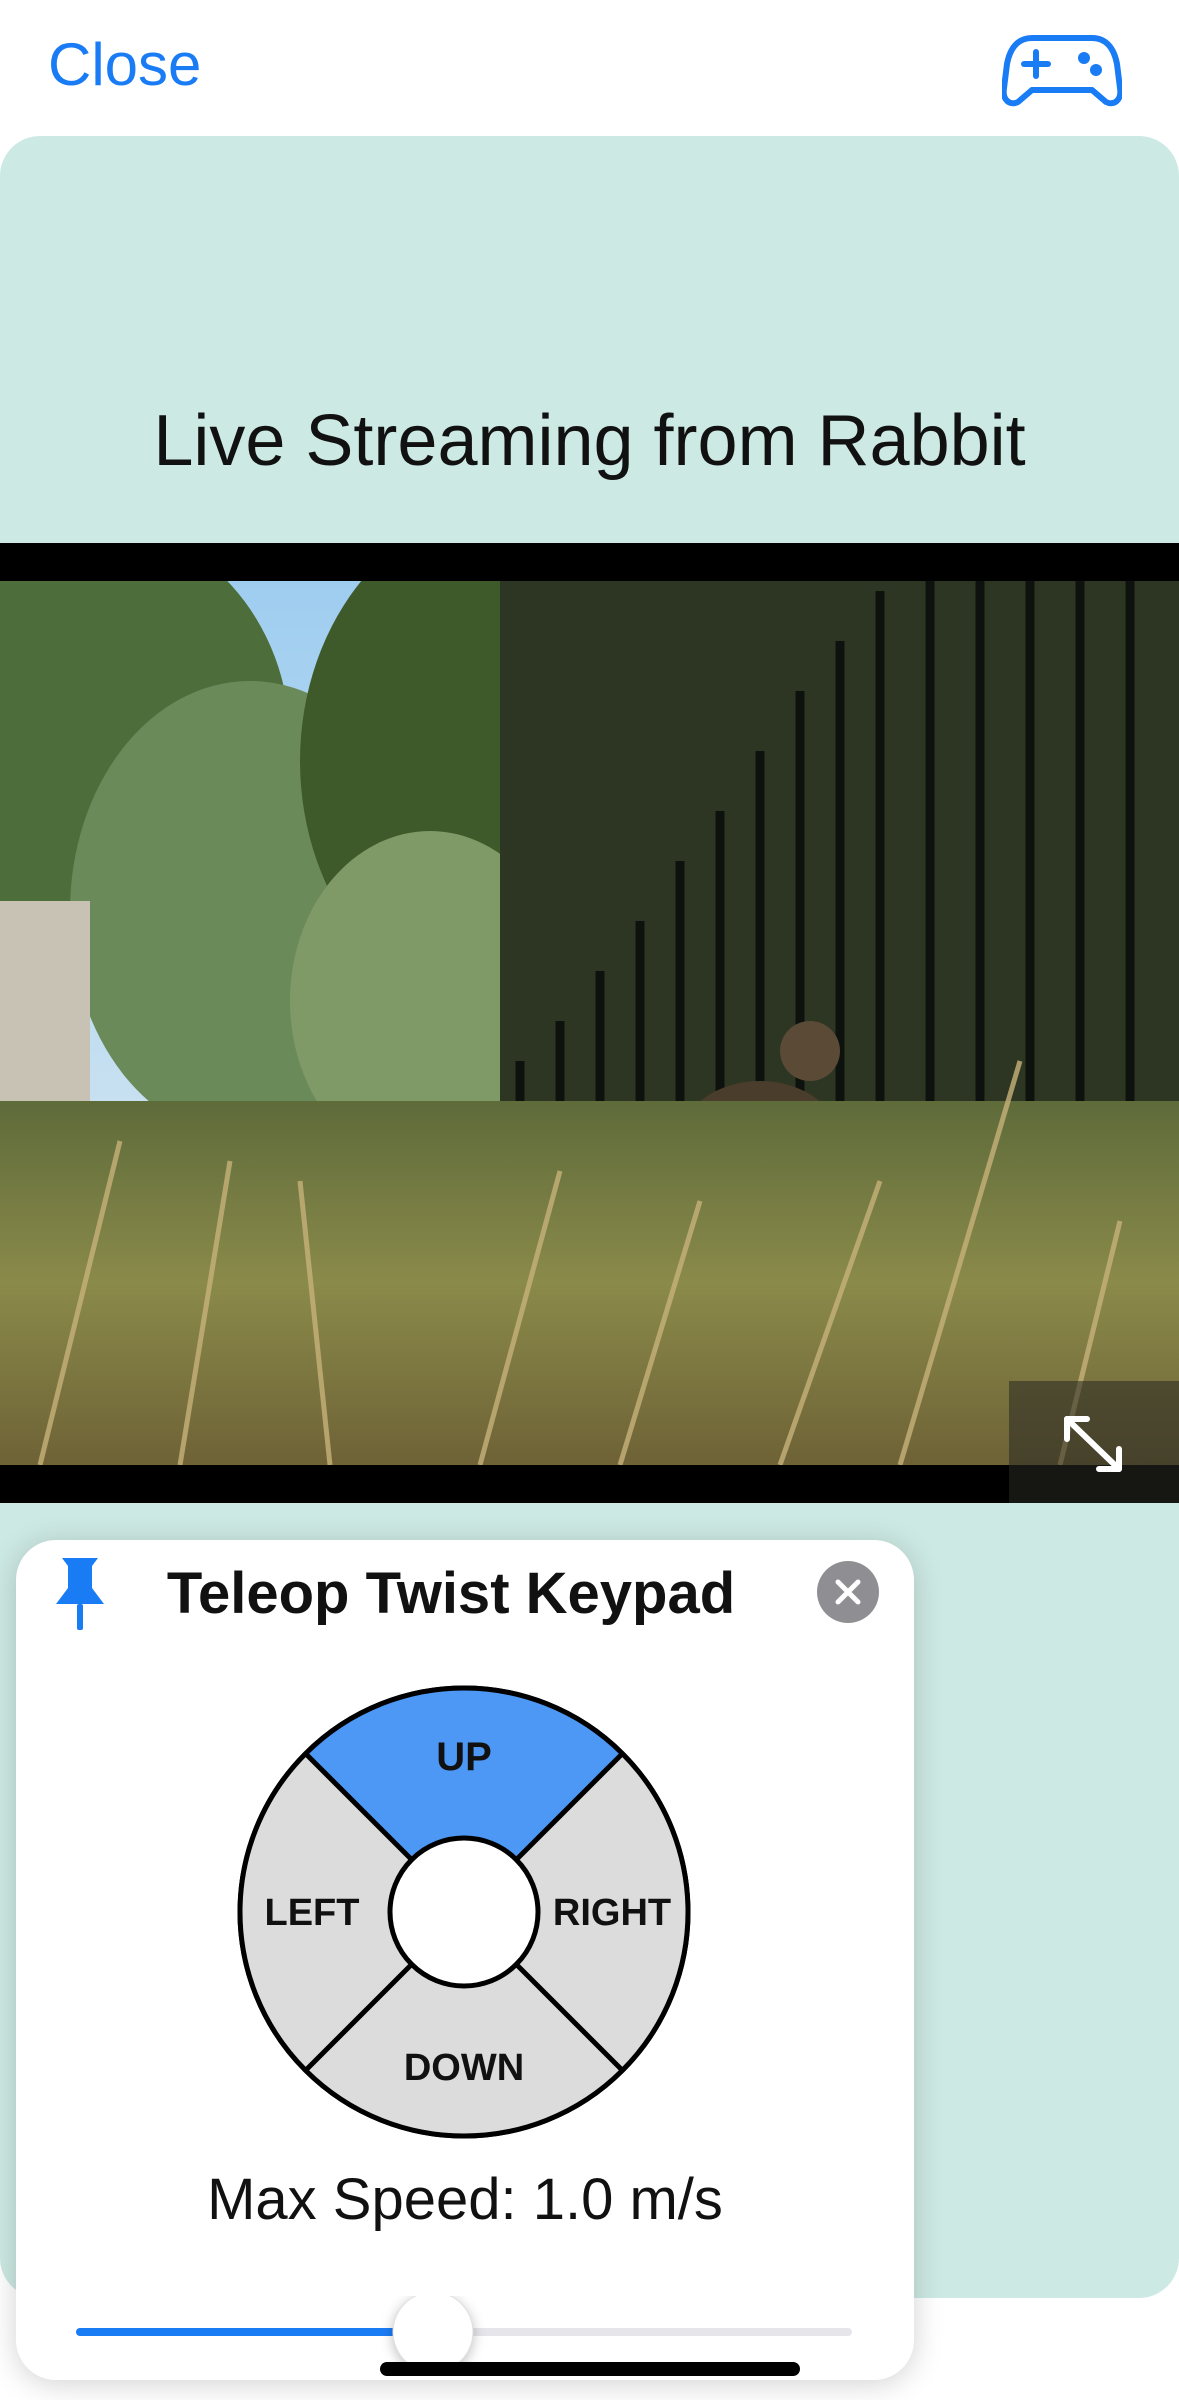 Image resolution: width=1179 pixels, height=2400 pixels. I want to click on up-label: UP, so click(464, 1757).